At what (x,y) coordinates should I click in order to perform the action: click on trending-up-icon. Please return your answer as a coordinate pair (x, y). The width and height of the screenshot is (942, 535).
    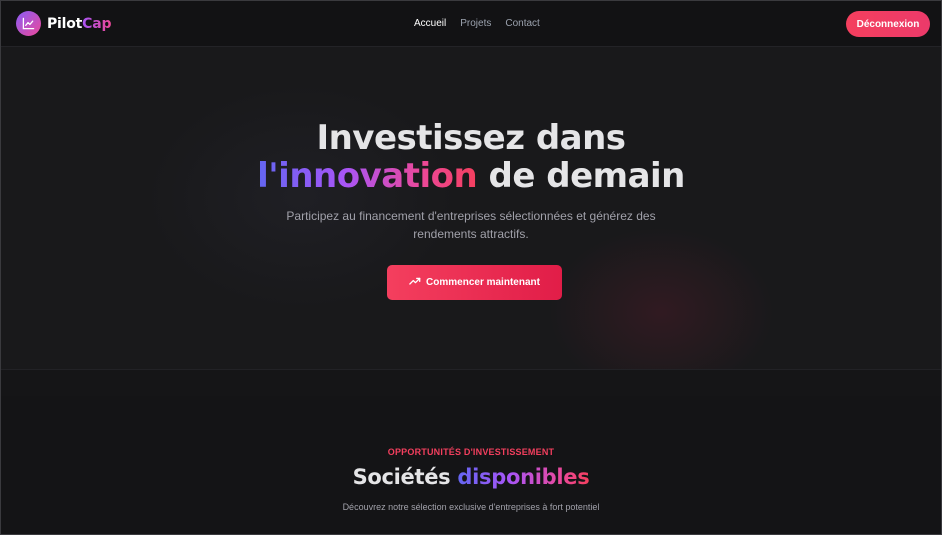
    Looking at the image, I should click on (415, 282).